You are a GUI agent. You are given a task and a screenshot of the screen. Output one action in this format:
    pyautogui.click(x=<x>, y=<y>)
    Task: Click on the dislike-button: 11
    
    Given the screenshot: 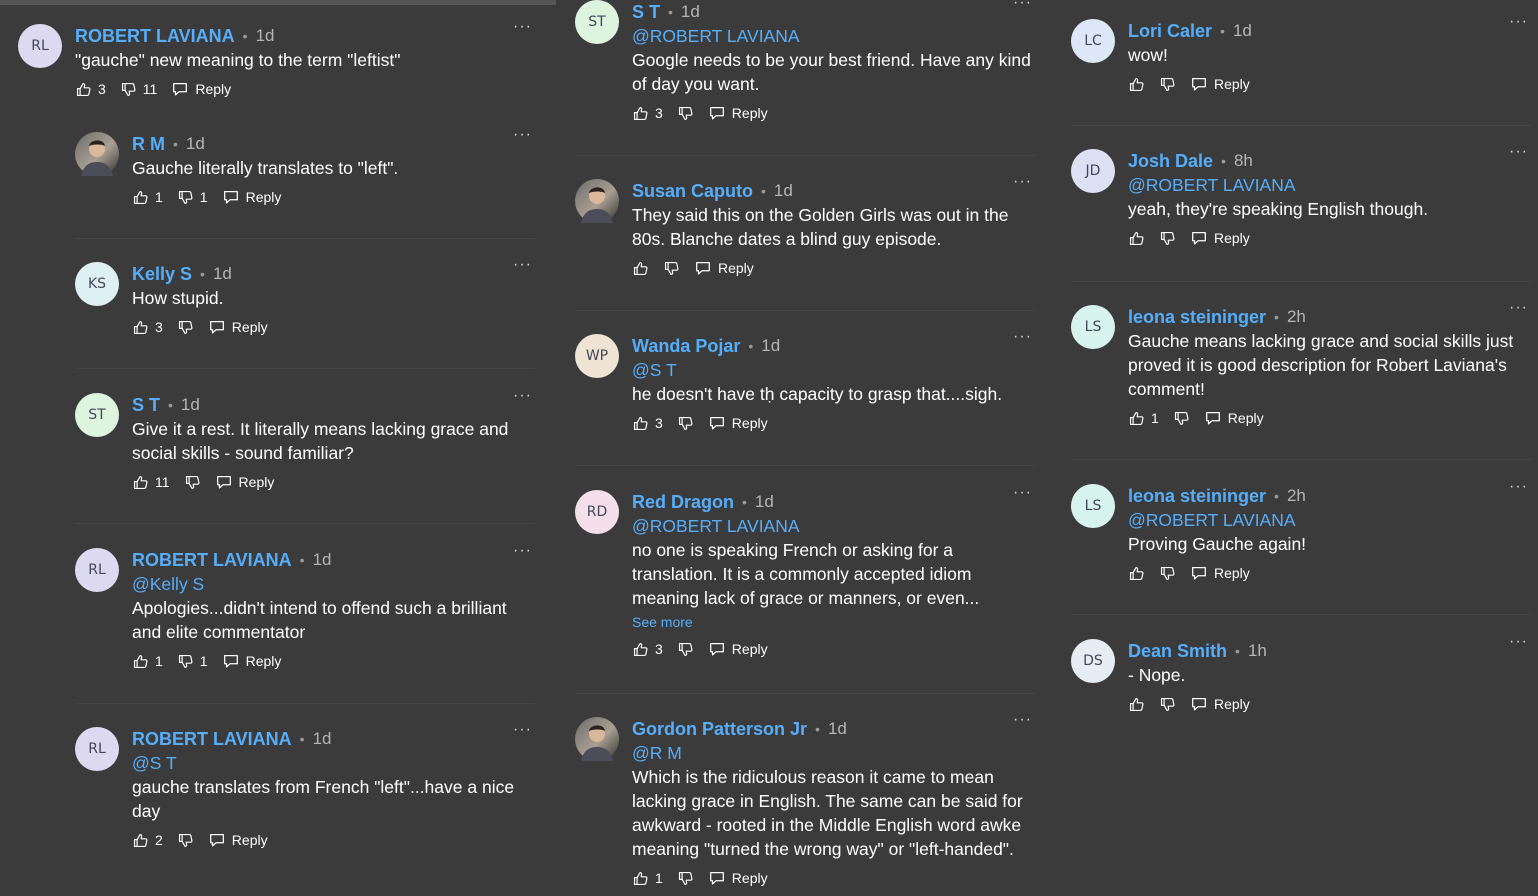 What is the action you would take?
    pyautogui.click(x=138, y=89)
    